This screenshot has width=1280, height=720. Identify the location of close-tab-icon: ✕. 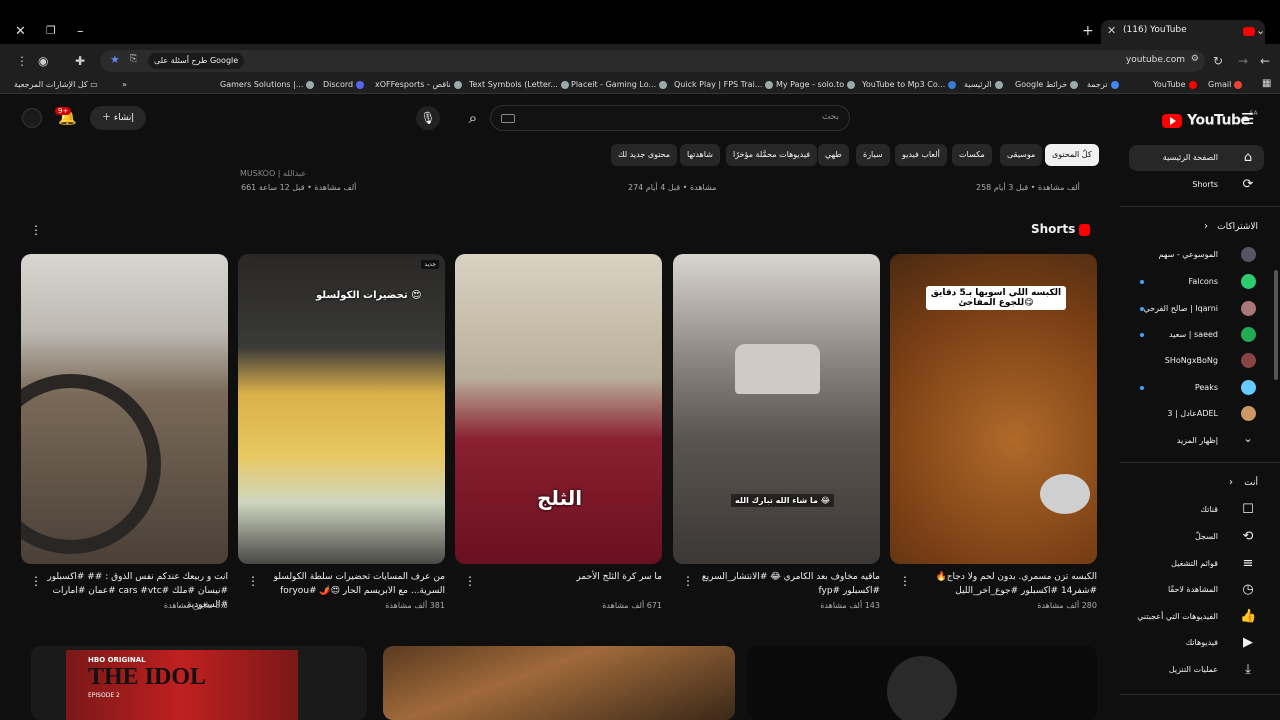
(1111, 30).